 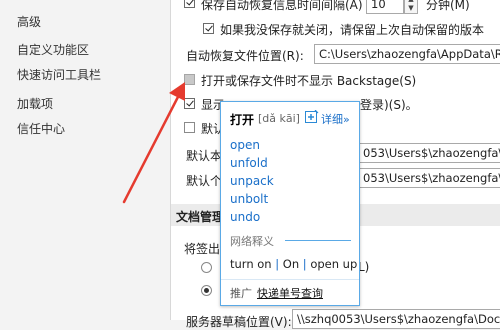 What do you see at coordinates (333, 264) in the screenshot?
I see `web-value: open up` at bounding box center [333, 264].